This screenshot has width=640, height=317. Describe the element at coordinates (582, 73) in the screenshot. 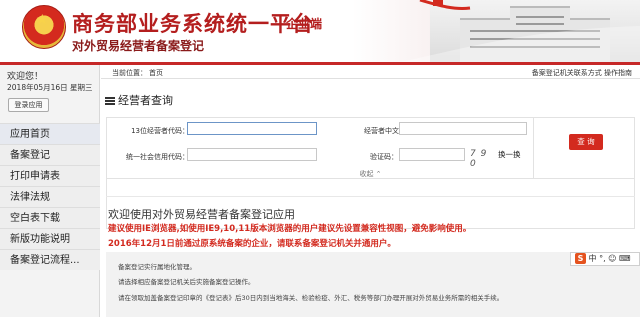

I see `header-links: 备案登记机关联系方式 操作指南` at that location.